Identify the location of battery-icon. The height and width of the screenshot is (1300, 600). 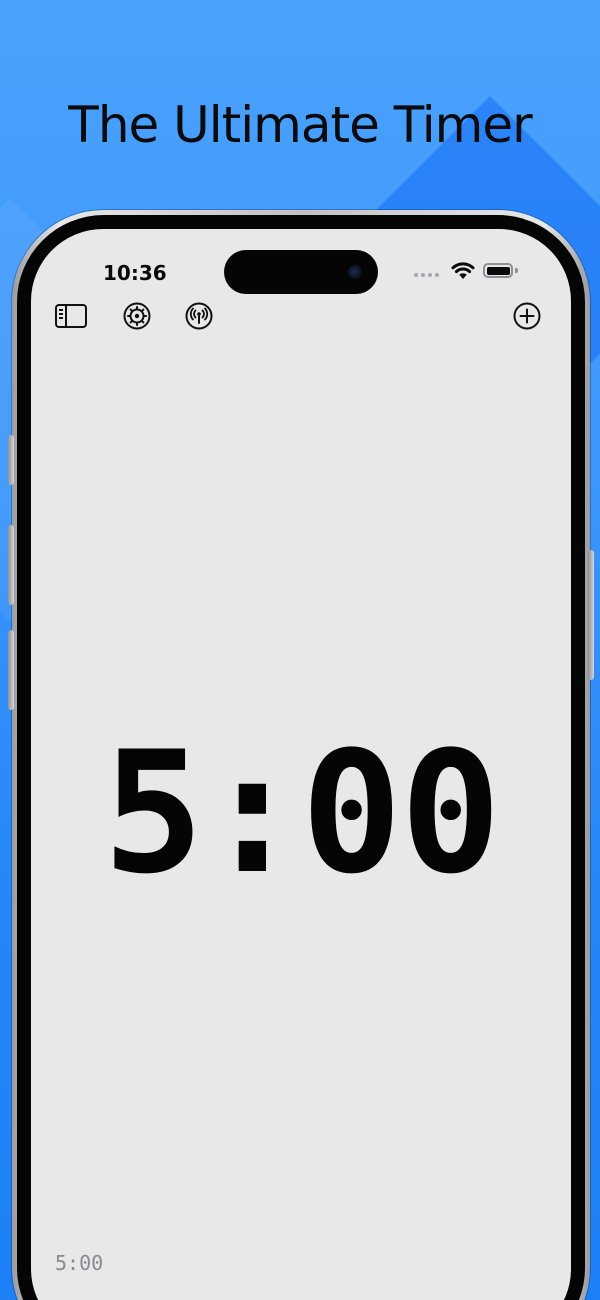
(498, 270).